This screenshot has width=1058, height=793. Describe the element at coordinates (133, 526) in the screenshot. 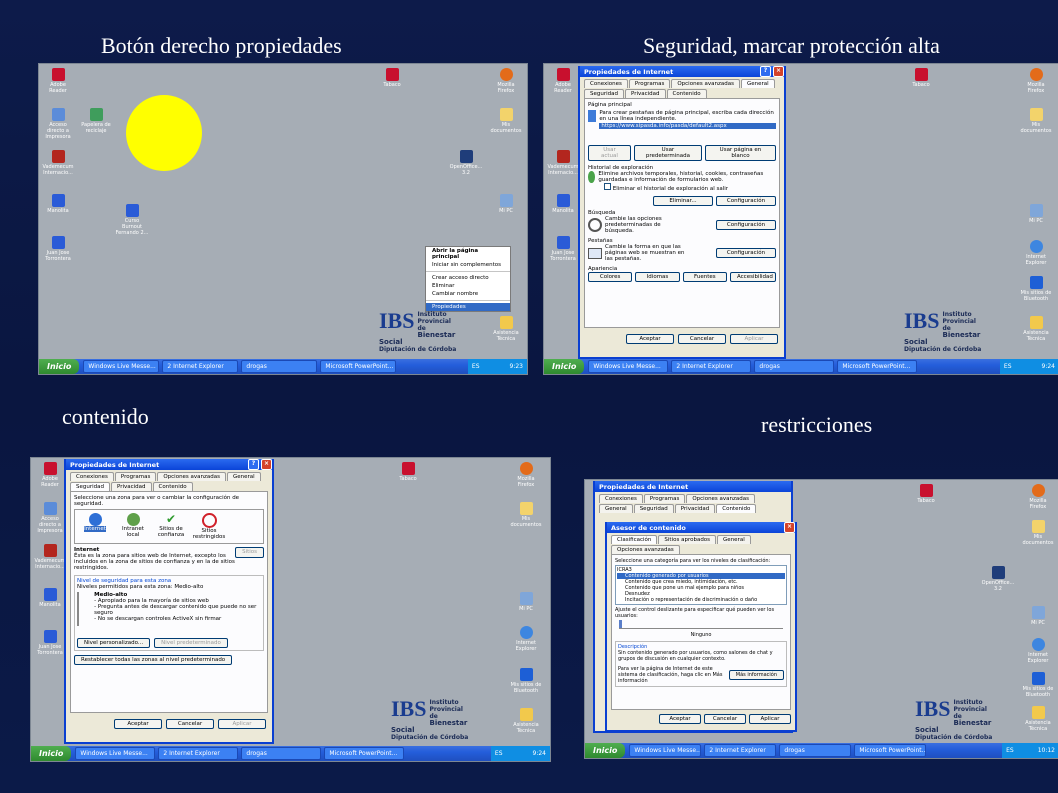

I see `zone-intranet: Intranet local` at that location.